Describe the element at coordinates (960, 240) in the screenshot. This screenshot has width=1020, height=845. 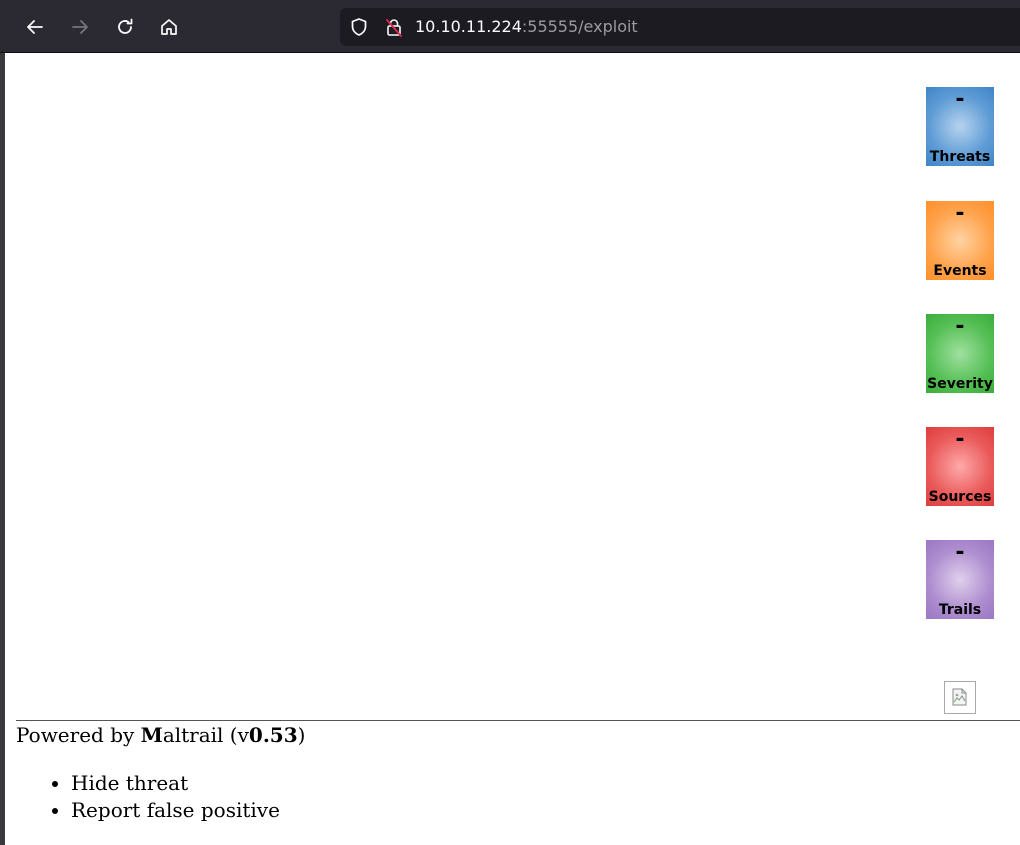
I see `events-tile: - Events` at that location.